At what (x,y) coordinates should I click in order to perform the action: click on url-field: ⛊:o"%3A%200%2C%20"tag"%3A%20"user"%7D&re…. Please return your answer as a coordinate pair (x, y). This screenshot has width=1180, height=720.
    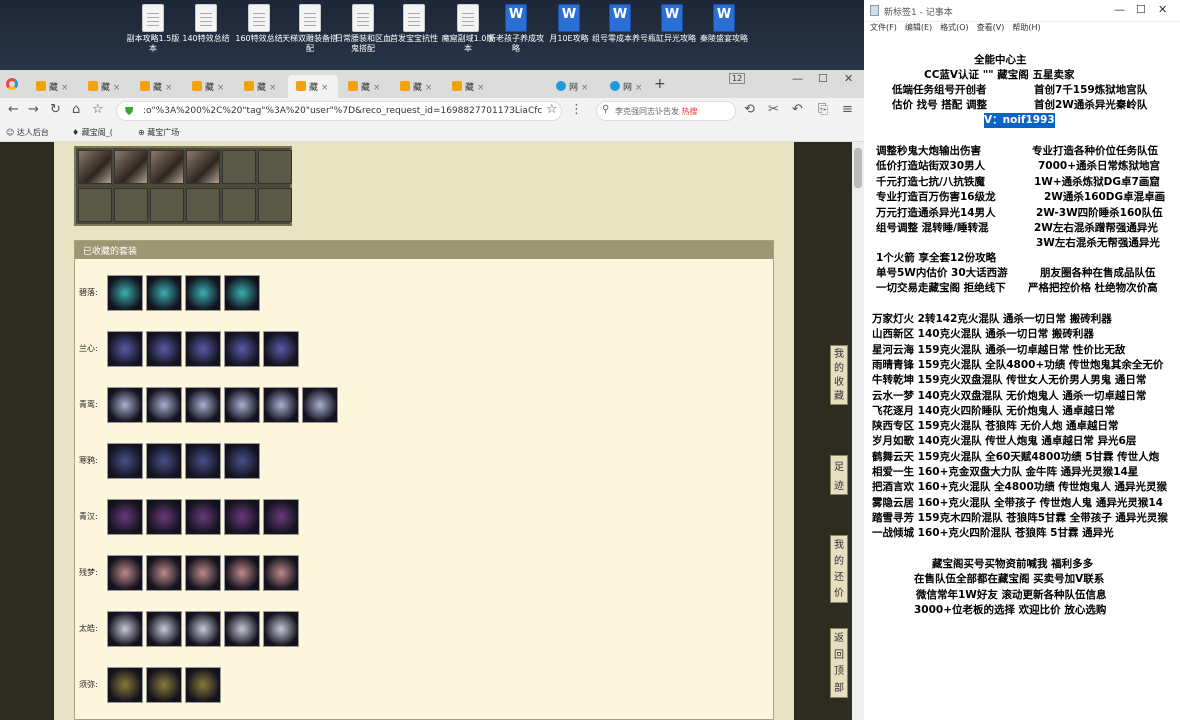
    Looking at the image, I should click on (339, 111).